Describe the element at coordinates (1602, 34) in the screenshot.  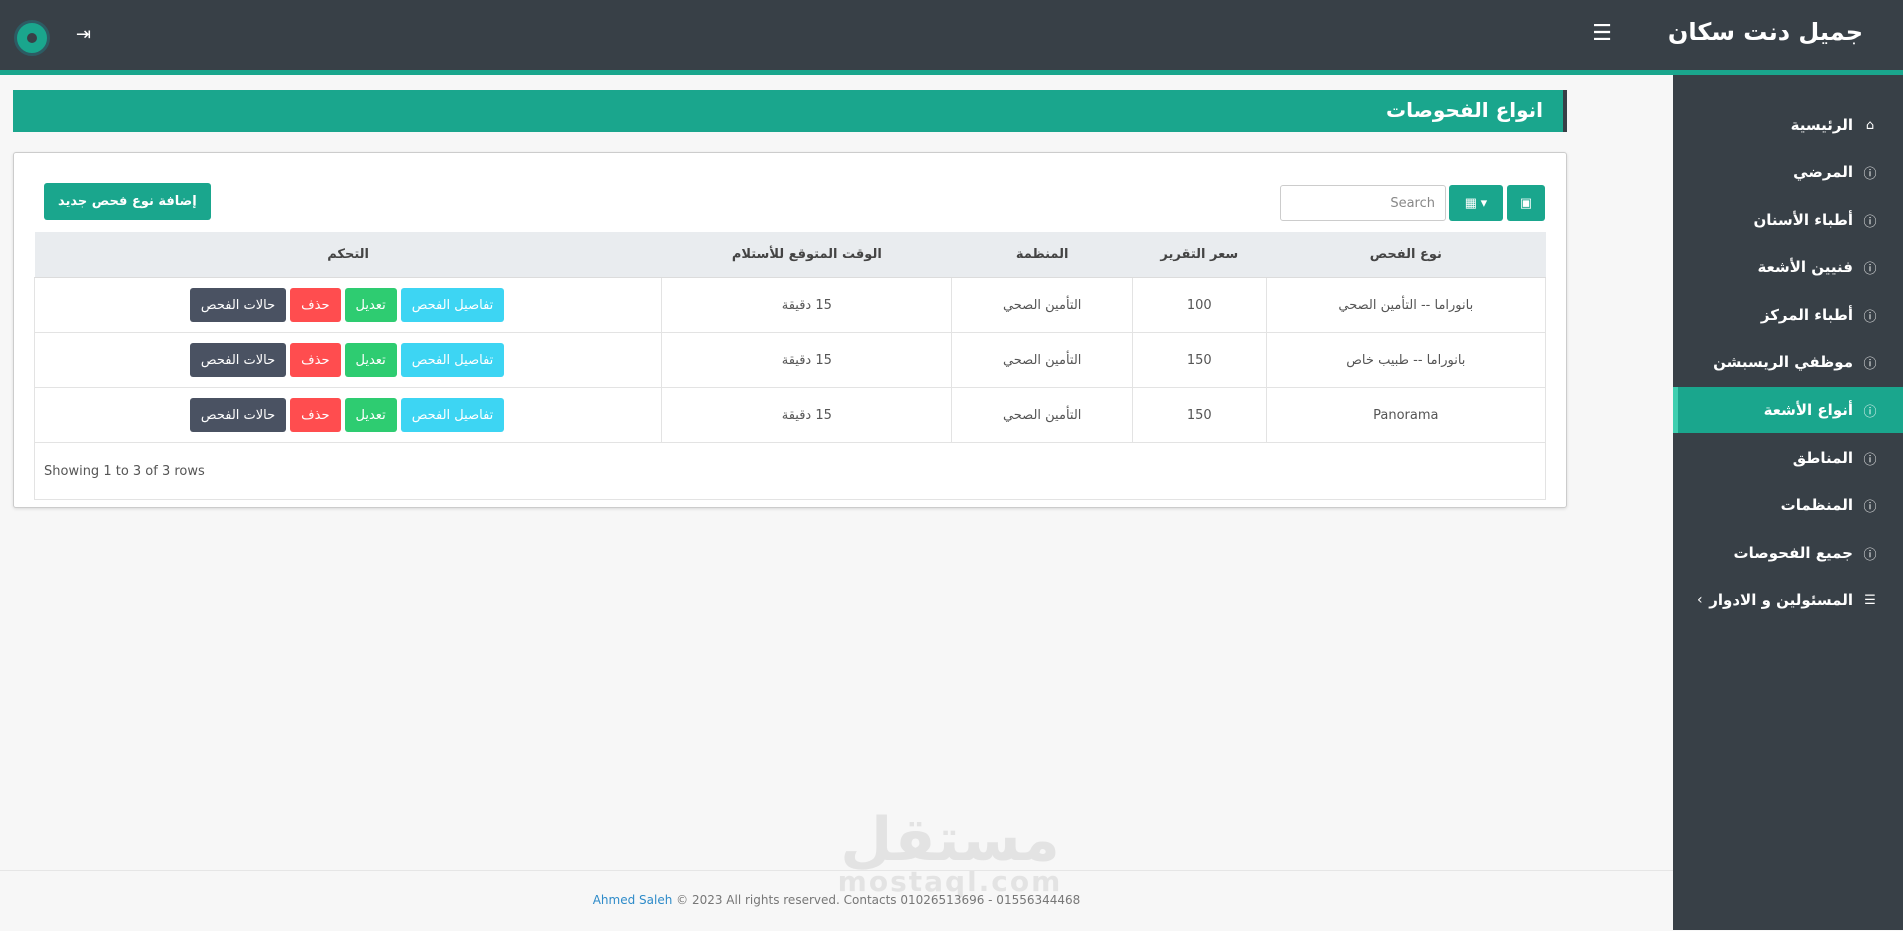
I see `menu-toggle-icon: ☰` at that location.